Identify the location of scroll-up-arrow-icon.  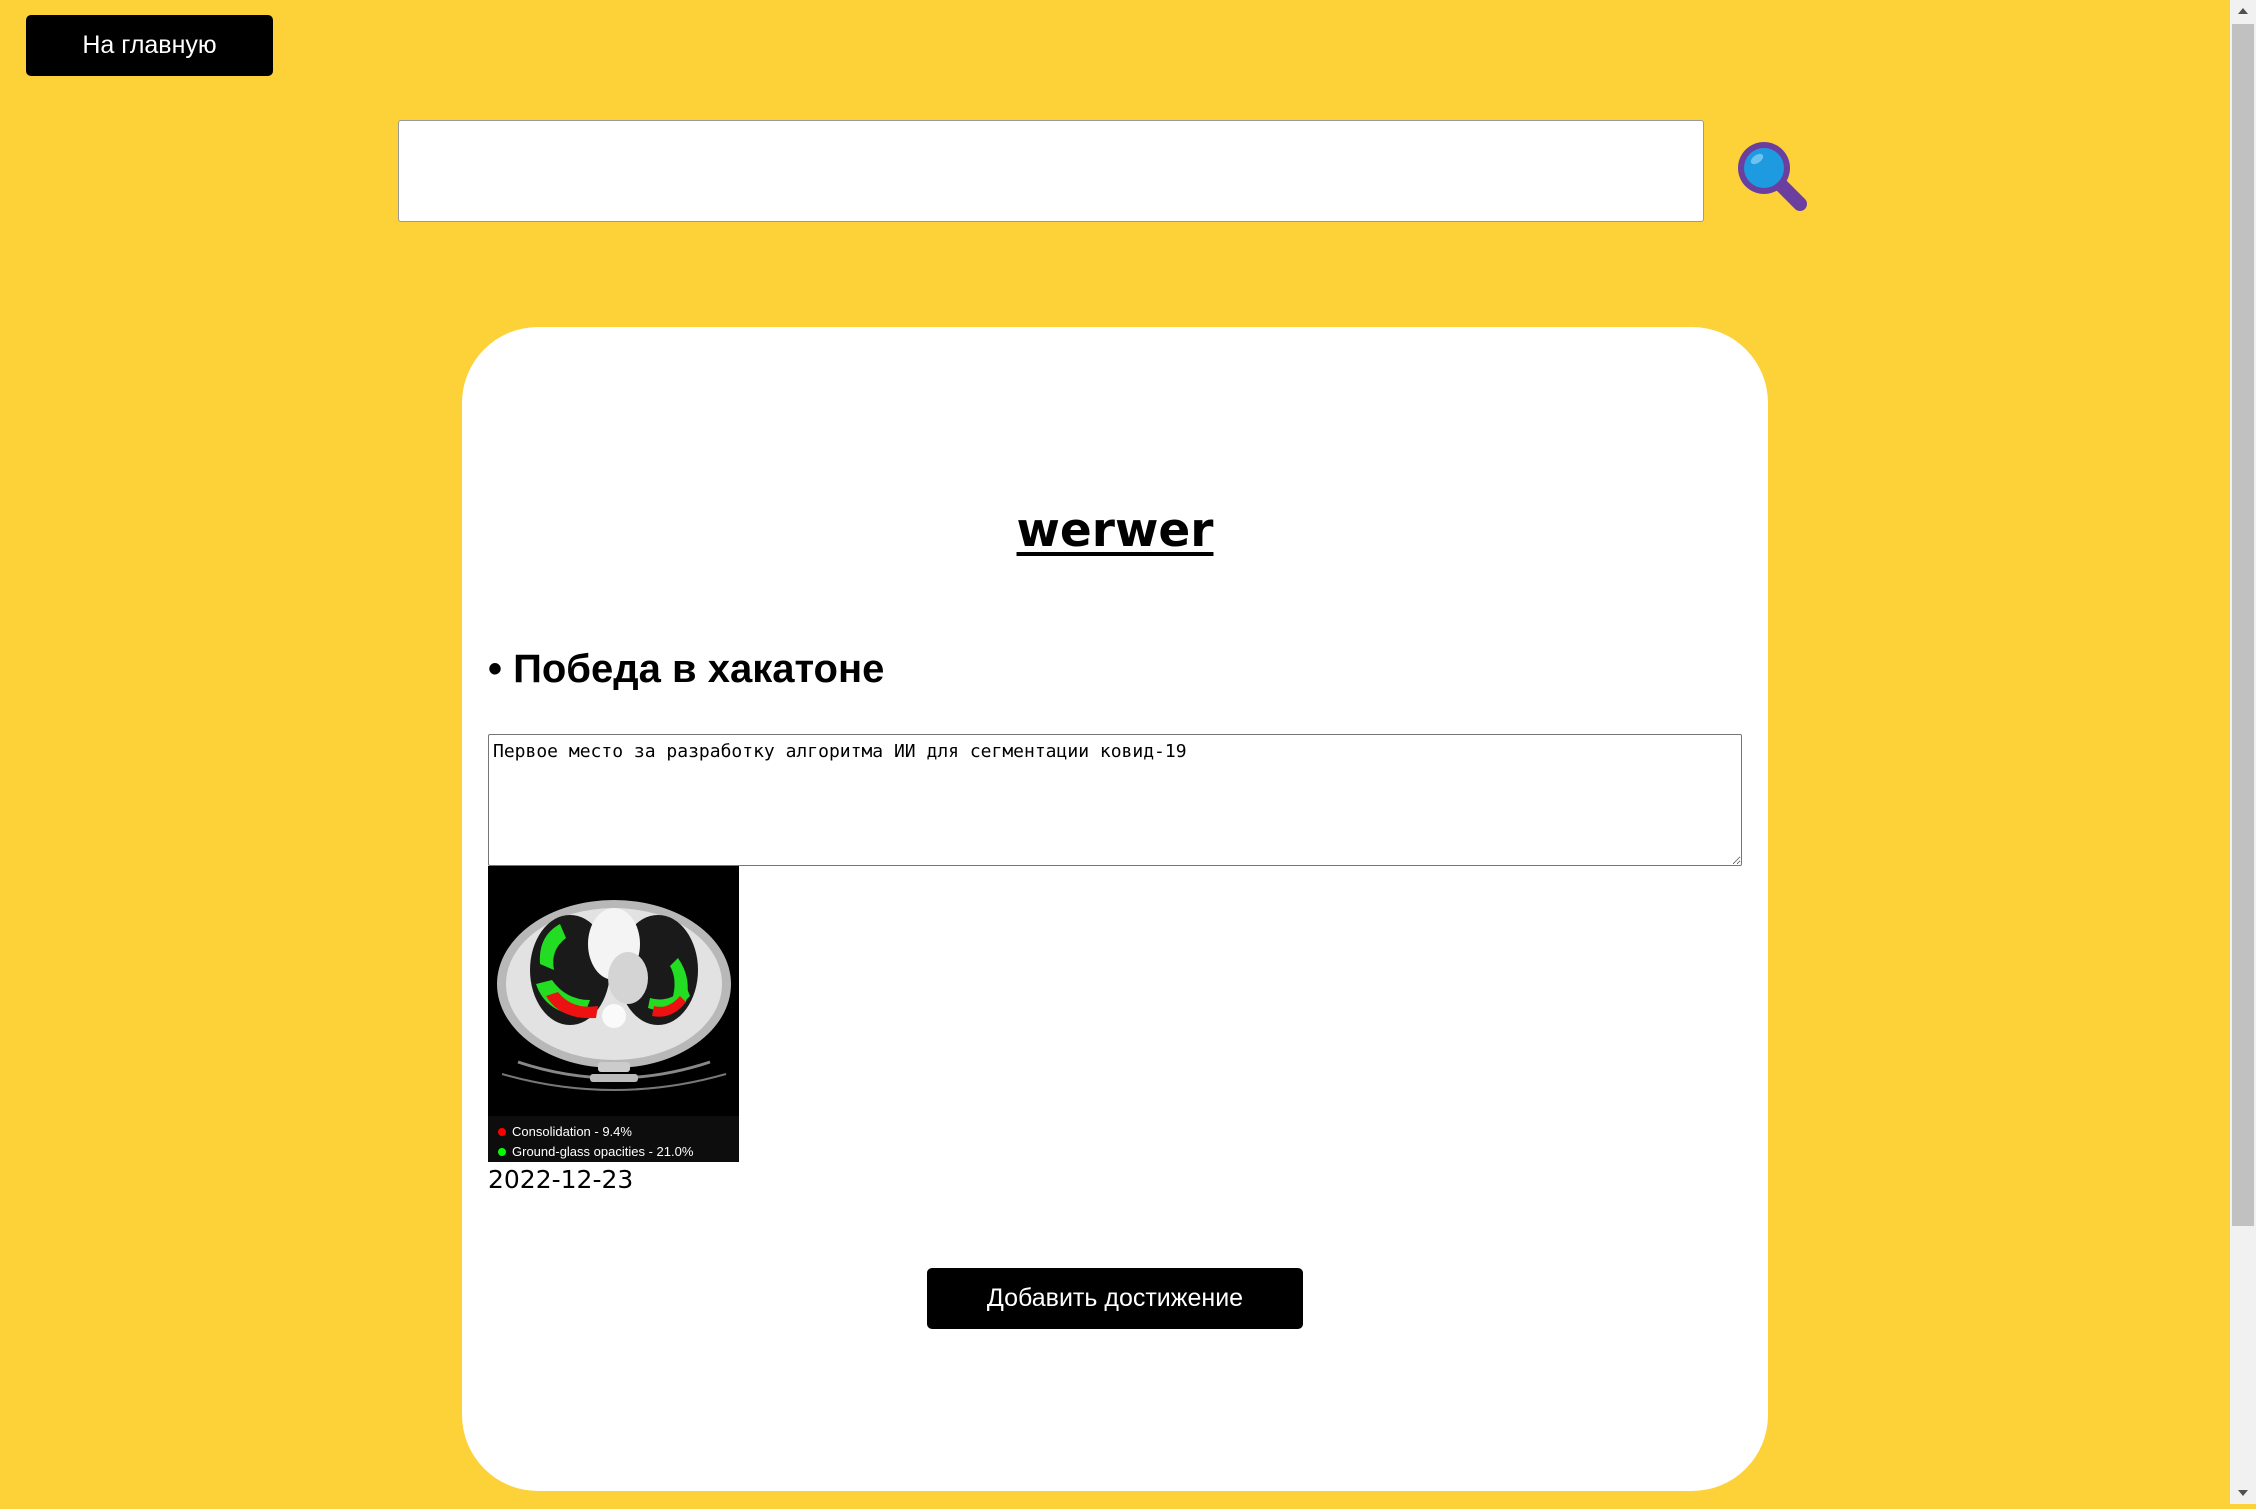
(2243, 11).